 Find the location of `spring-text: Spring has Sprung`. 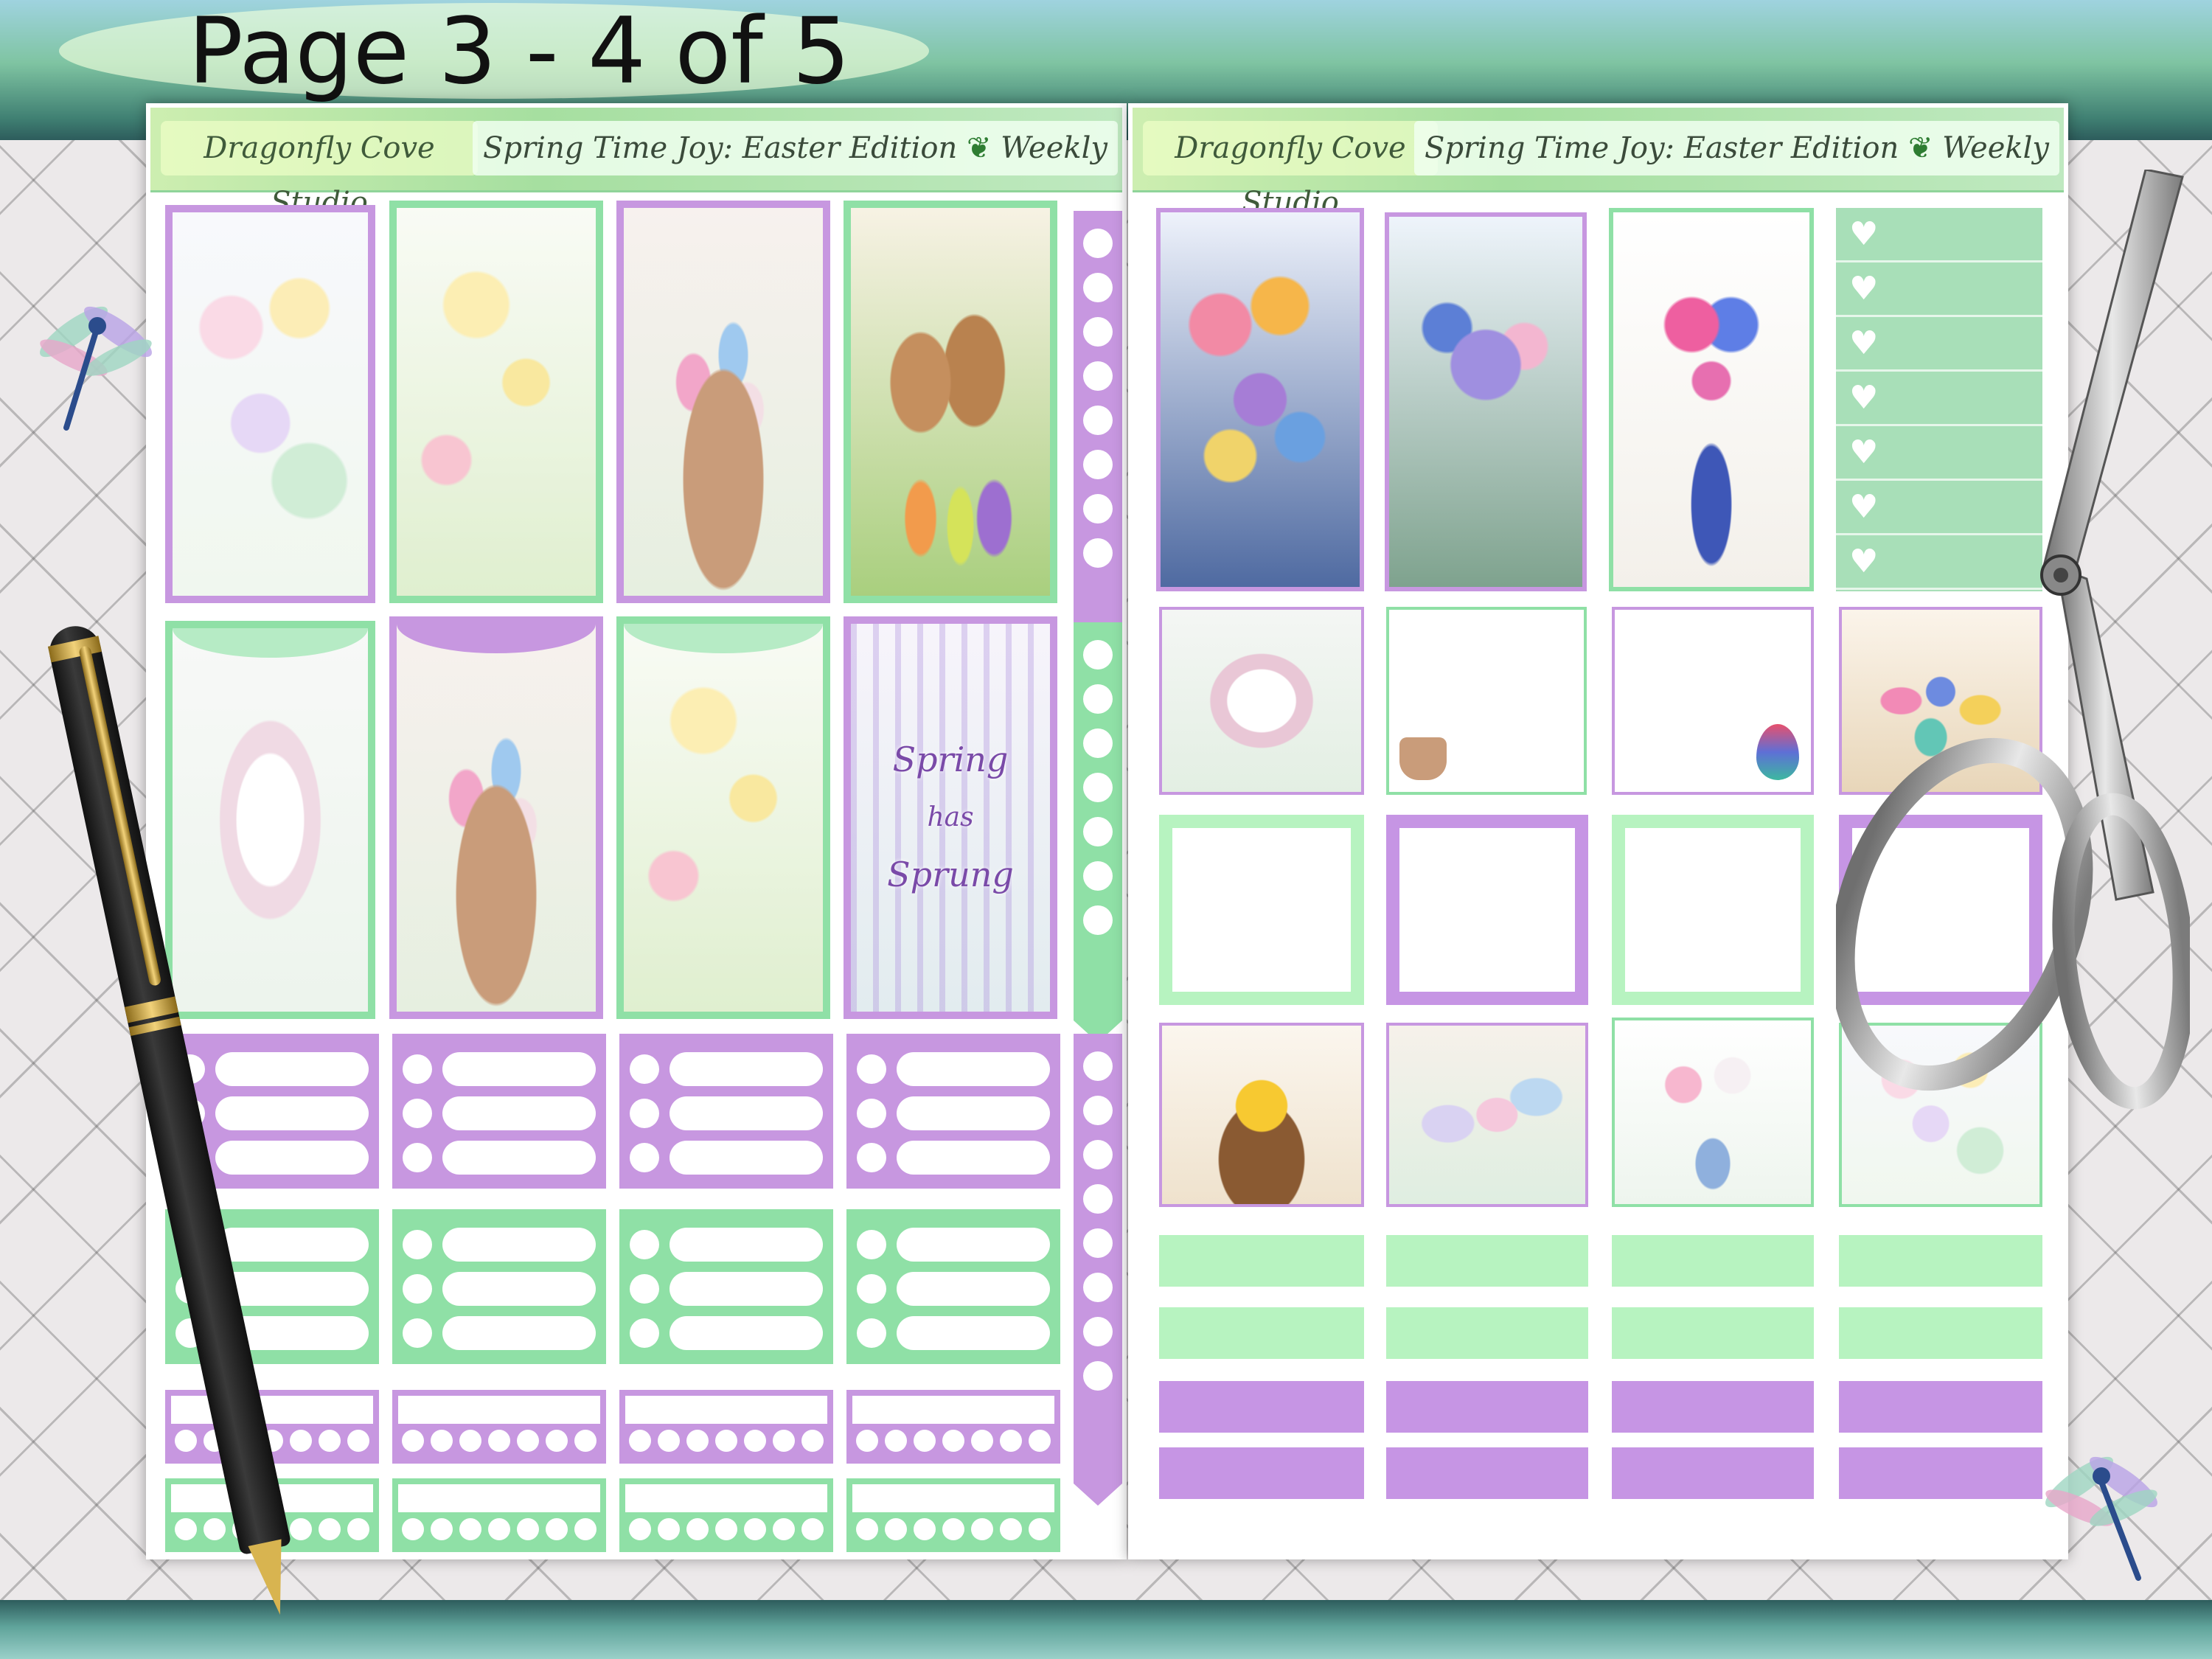

spring-text: Spring has Sprung is located at coordinates (950, 818).